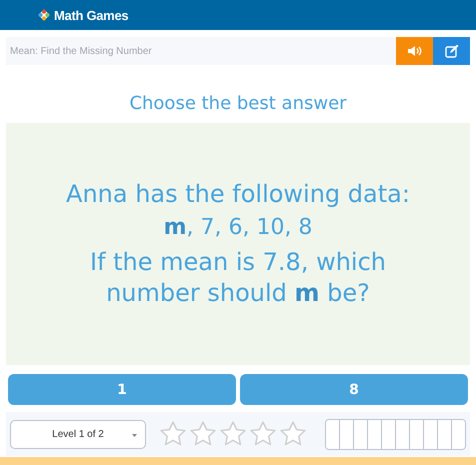 Image resolution: width=476 pixels, height=465 pixels. What do you see at coordinates (237, 277) in the screenshot?
I see `question-text: If the mean is 7.8, which number should m be?` at bounding box center [237, 277].